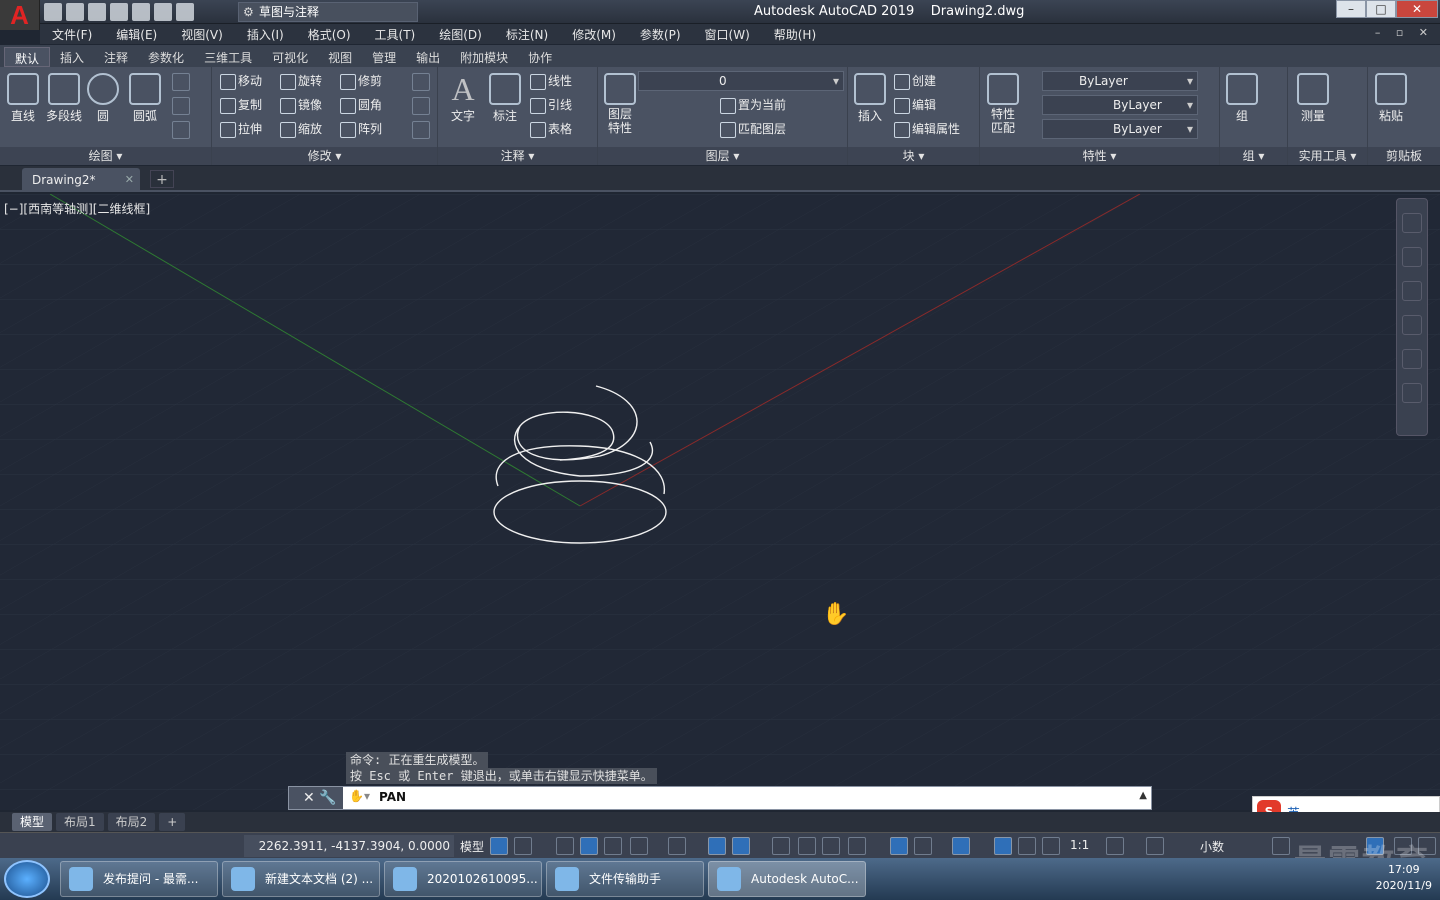  Describe the element at coordinates (80, 822) in the screenshot. I see `tab-layout1: 布局1` at that location.